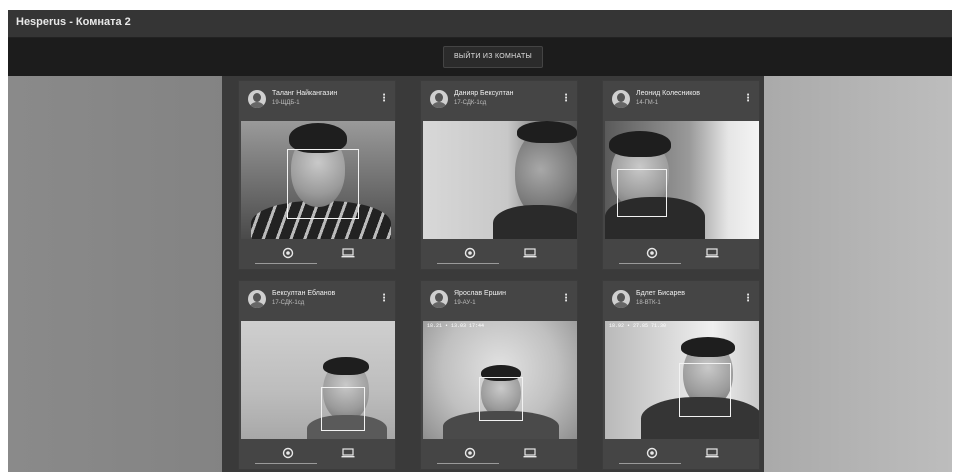  Describe the element at coordinates (493, 57) in the screenshot. I see `exit-room-button: ВЫЙТИ ИЗ КОМНАТЫ` at that location.